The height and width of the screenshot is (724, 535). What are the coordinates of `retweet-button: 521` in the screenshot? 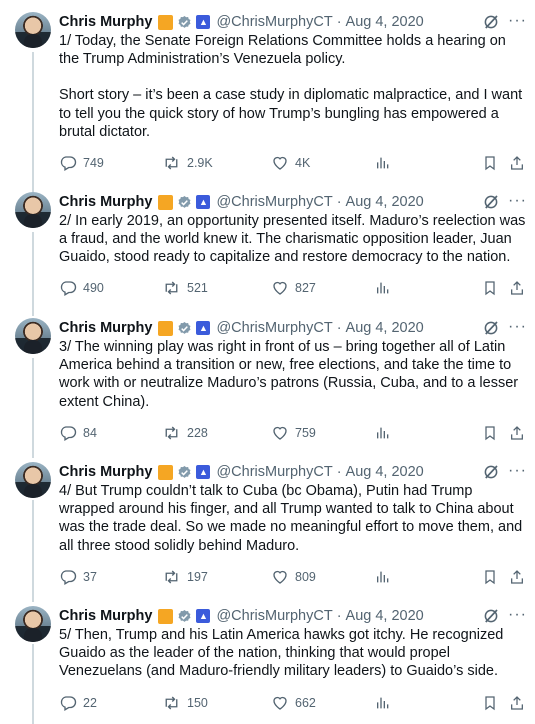 It's located at (185, 288).